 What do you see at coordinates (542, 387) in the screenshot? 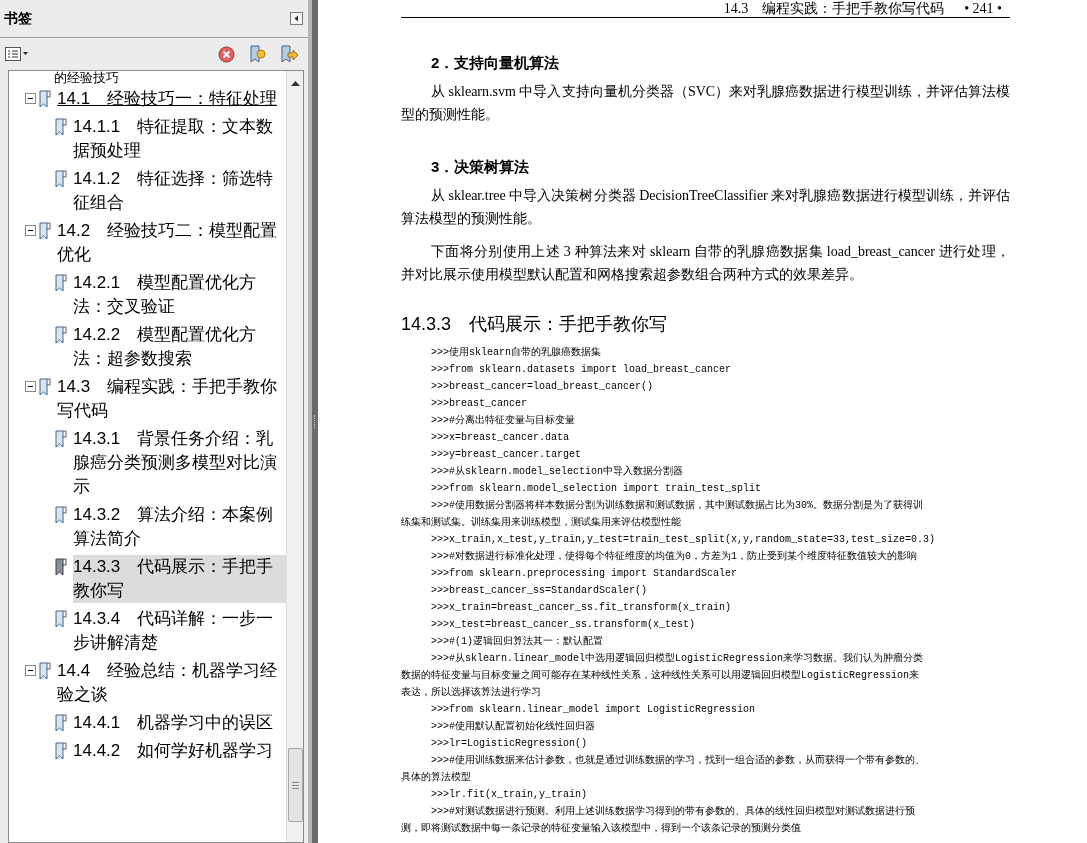
I see `code-line: >>>breast_cancer=load_breast_cancer()` at bounding box center [542, 387].